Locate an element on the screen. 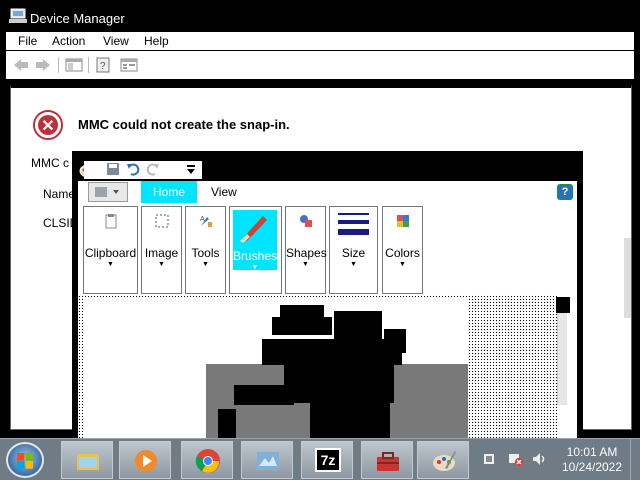 Image resolution: width=640 pixels, height=480 pixels. show-desktop-button is located at coordinates (635, 459).